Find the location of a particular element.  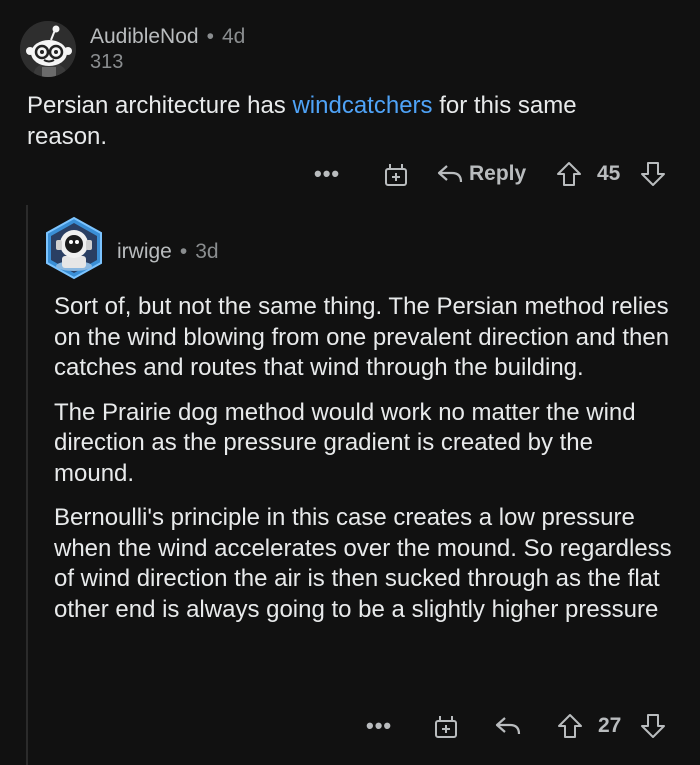

windcatchers-link: windcatchers is located at coordinates (362, 105).